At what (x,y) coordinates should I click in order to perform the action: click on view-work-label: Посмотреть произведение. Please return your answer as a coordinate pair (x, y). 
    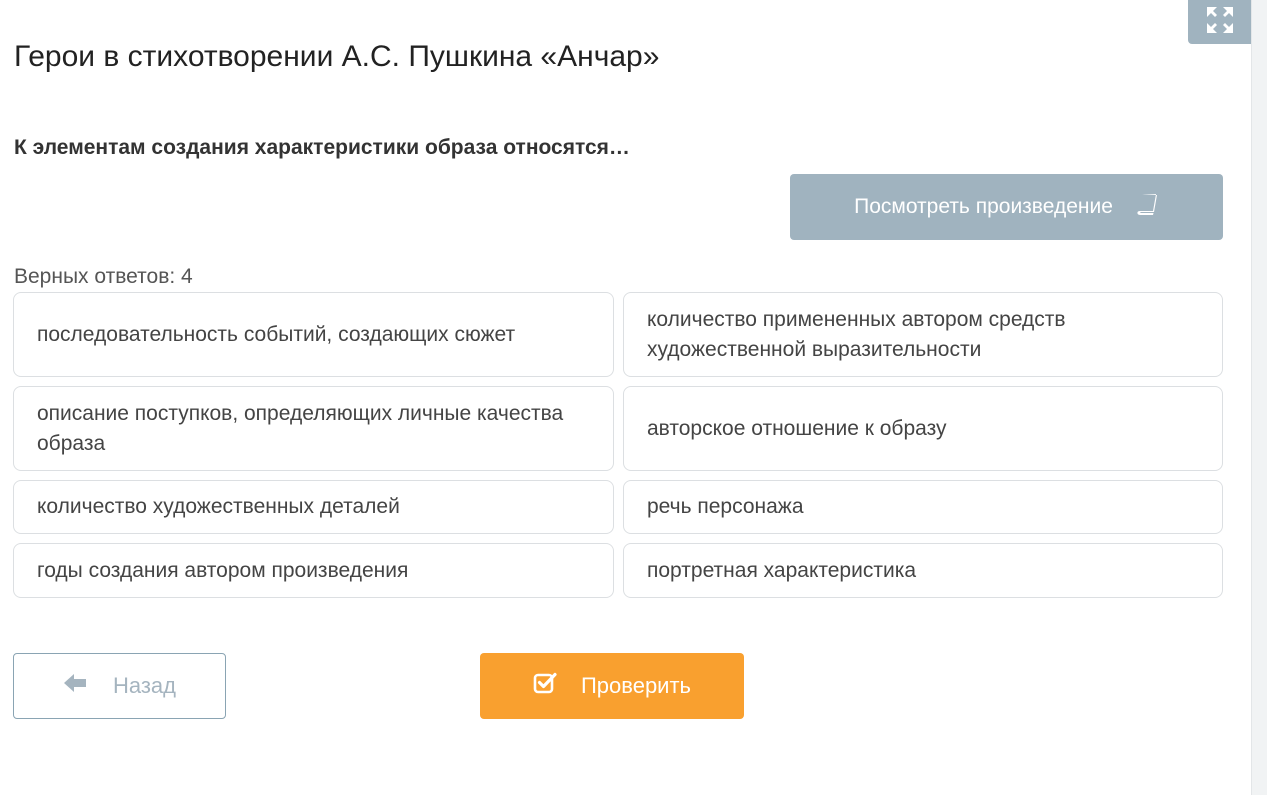
    Looking at the image, I should click on (983, 206).